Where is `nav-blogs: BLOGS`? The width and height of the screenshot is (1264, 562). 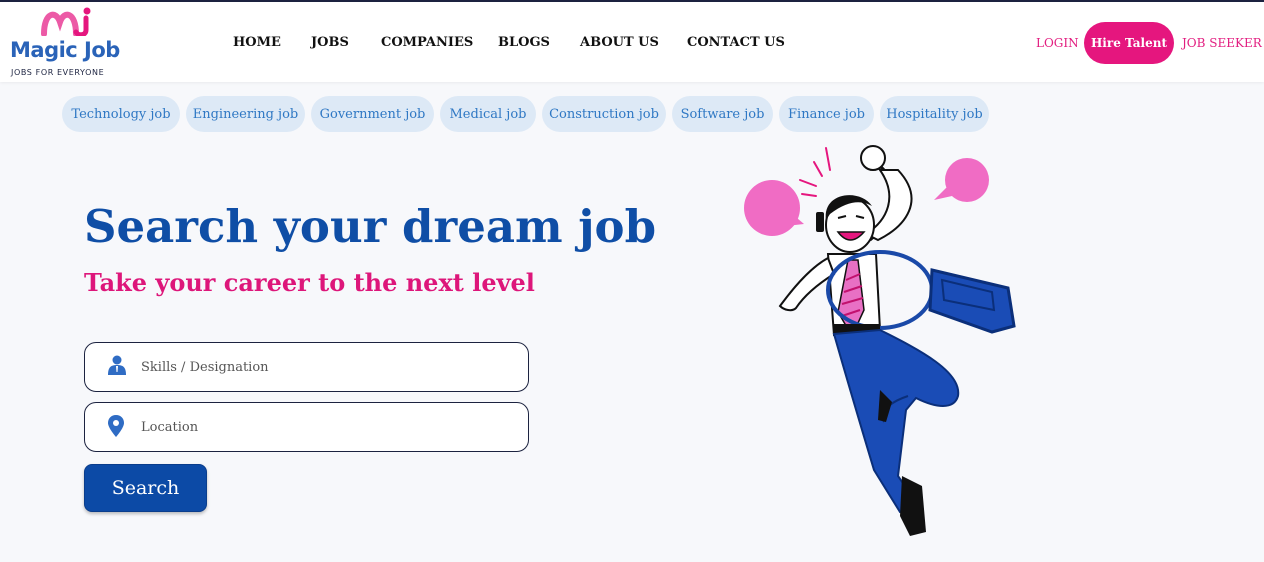
nav-blogs: BLOGS is located at coordinates (524, 42).